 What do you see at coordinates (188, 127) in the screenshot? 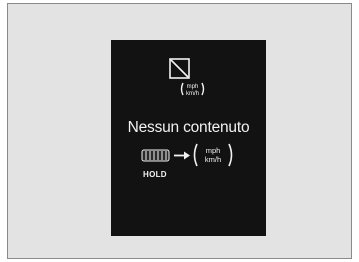
I see `no-content-message: Nessun contenuto` at bounding box center [188, 127].